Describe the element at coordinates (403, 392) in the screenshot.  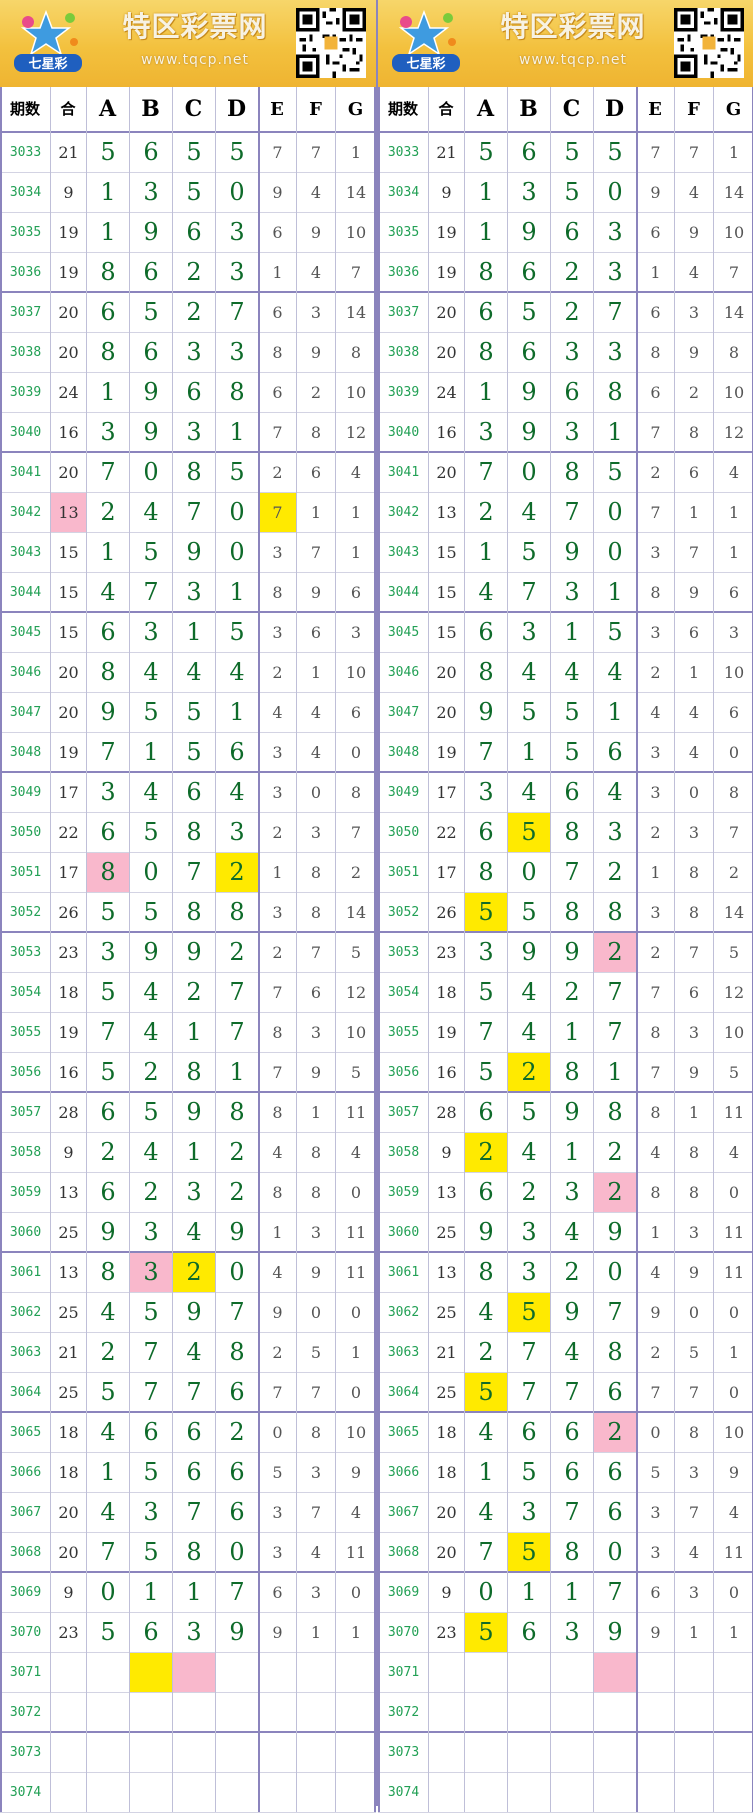
I see `period-cell: 3039` at that location.